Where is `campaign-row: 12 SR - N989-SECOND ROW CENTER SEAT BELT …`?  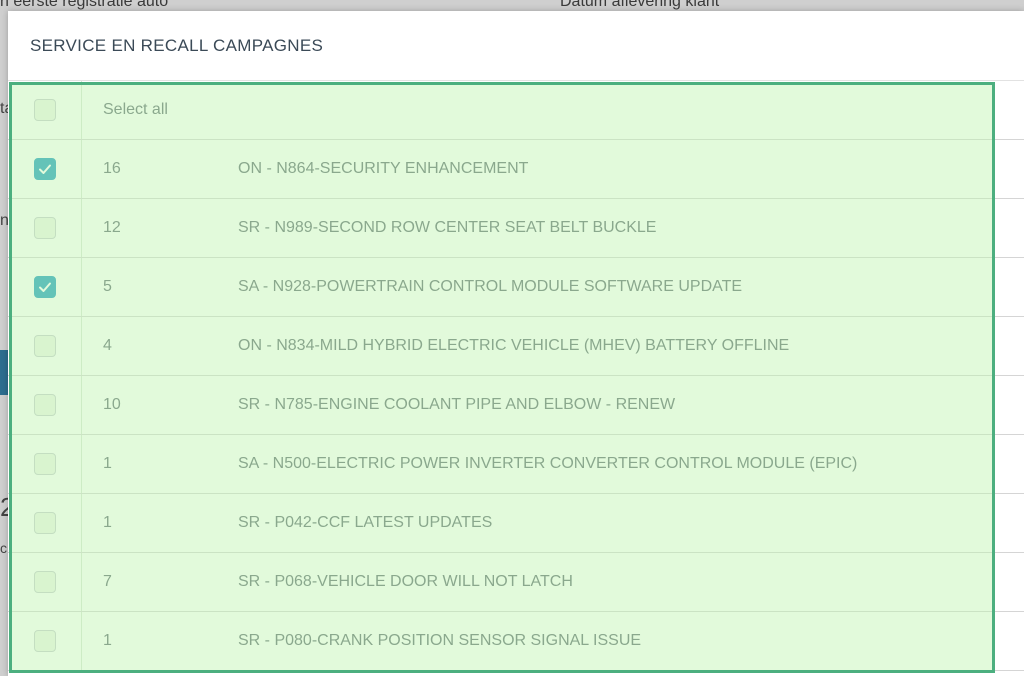 campaign-row: 12 SR - N989-SECOND ROW CENTER SEAT BELT … is located at coordinates (516, 228).